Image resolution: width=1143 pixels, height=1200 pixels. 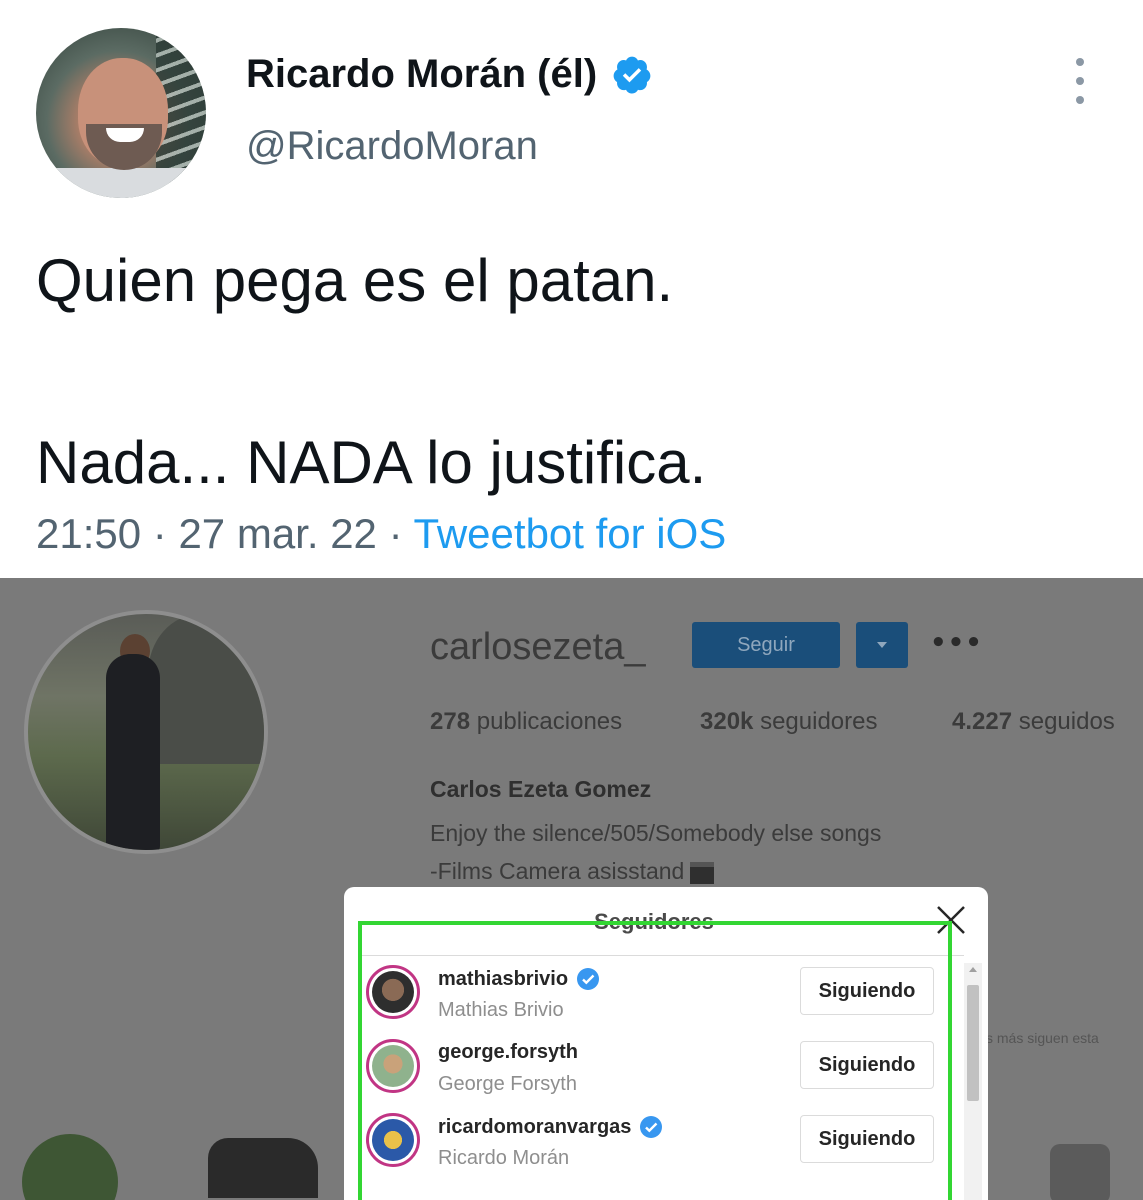 I want to click on tweet-meta: 21:50 · 27 mar. 22 · Tweetbot for iOS, so click(x=381, y=534).